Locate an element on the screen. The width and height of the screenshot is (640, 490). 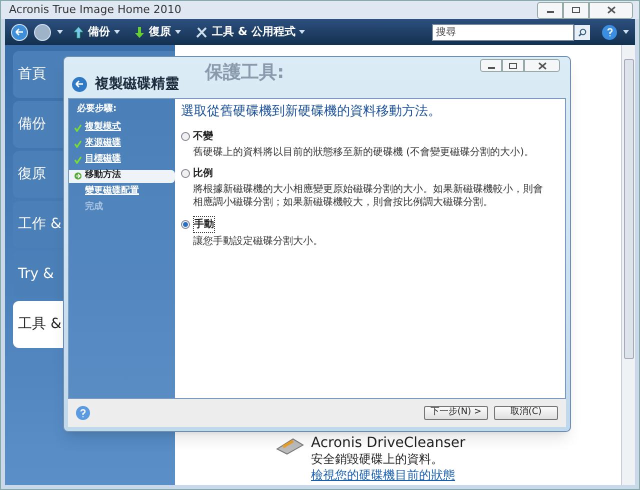
toolbar-menu-button: 備份 is located at coordinates (96, 32).